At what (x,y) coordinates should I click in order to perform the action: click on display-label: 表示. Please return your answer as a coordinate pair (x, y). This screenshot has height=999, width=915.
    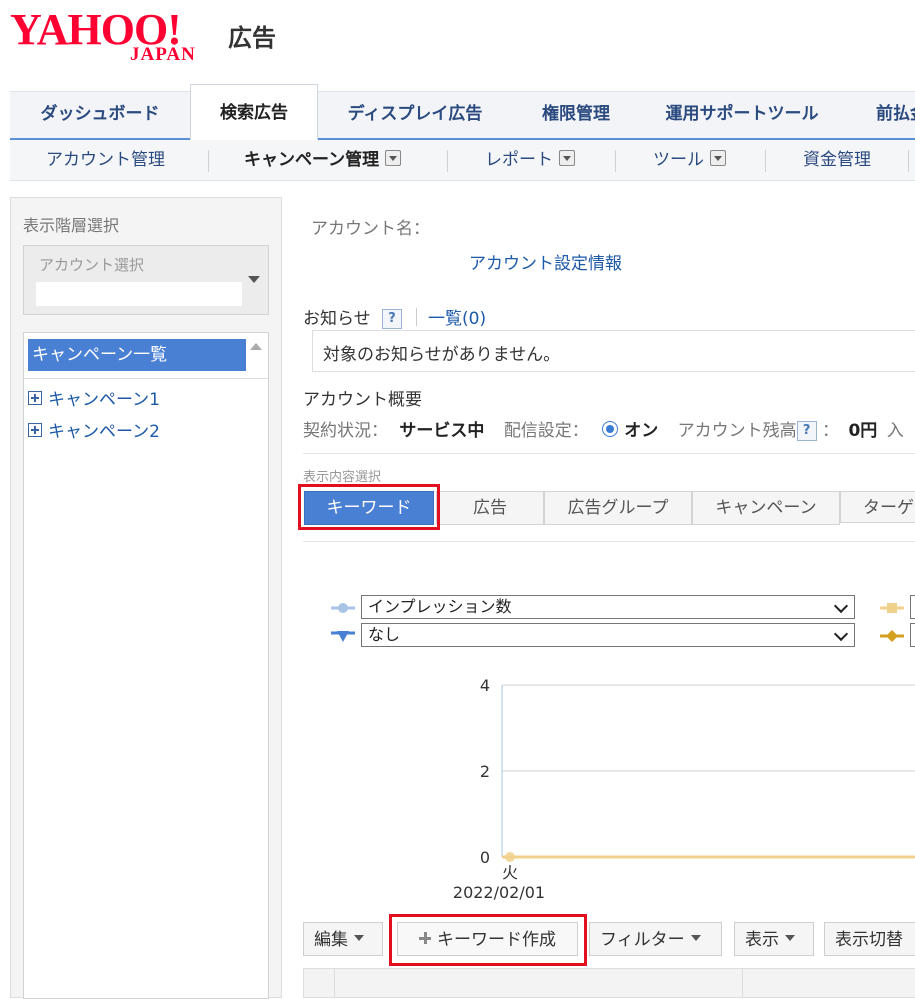
    Looking at the image, I should click on (762, 940).